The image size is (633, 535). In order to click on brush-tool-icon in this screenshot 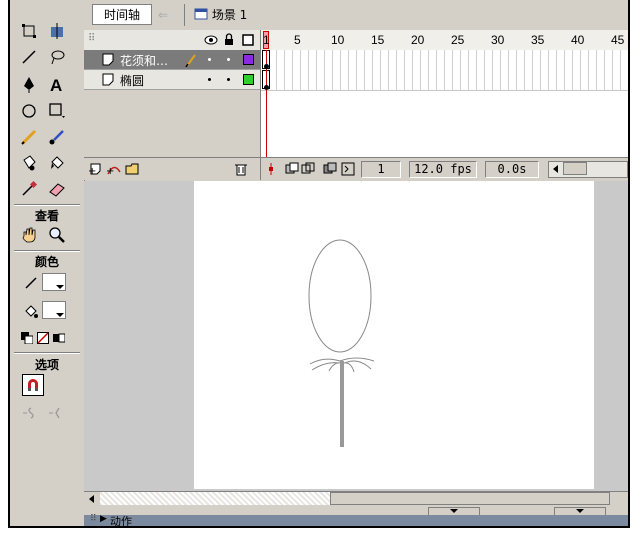, I will do `click(57, 137)`.